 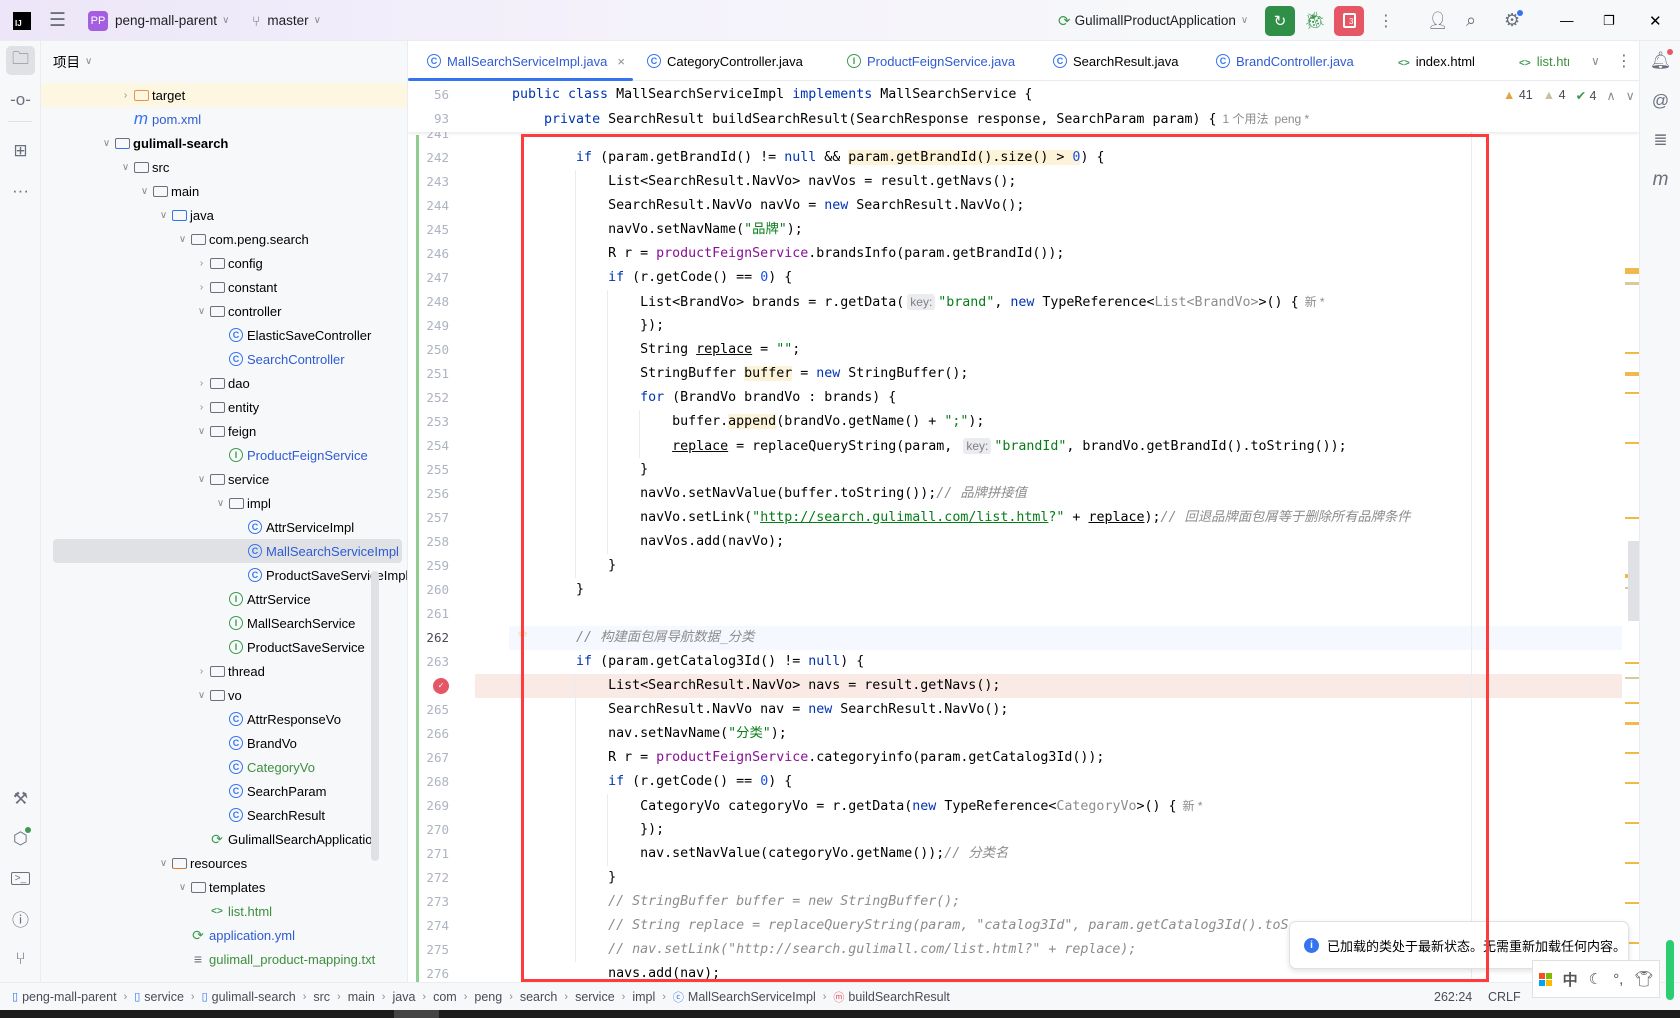 I want to click on tree-item: I AttrService, so click(x=224, y=599).